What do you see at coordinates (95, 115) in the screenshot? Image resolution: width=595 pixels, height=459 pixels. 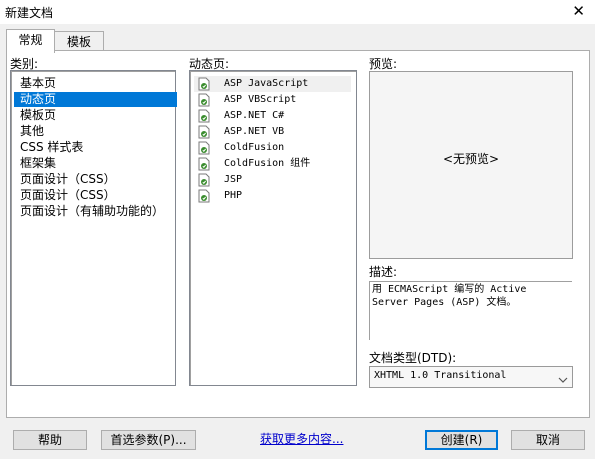 I see `list-item: 模板页` at bounding box center [95, 115].